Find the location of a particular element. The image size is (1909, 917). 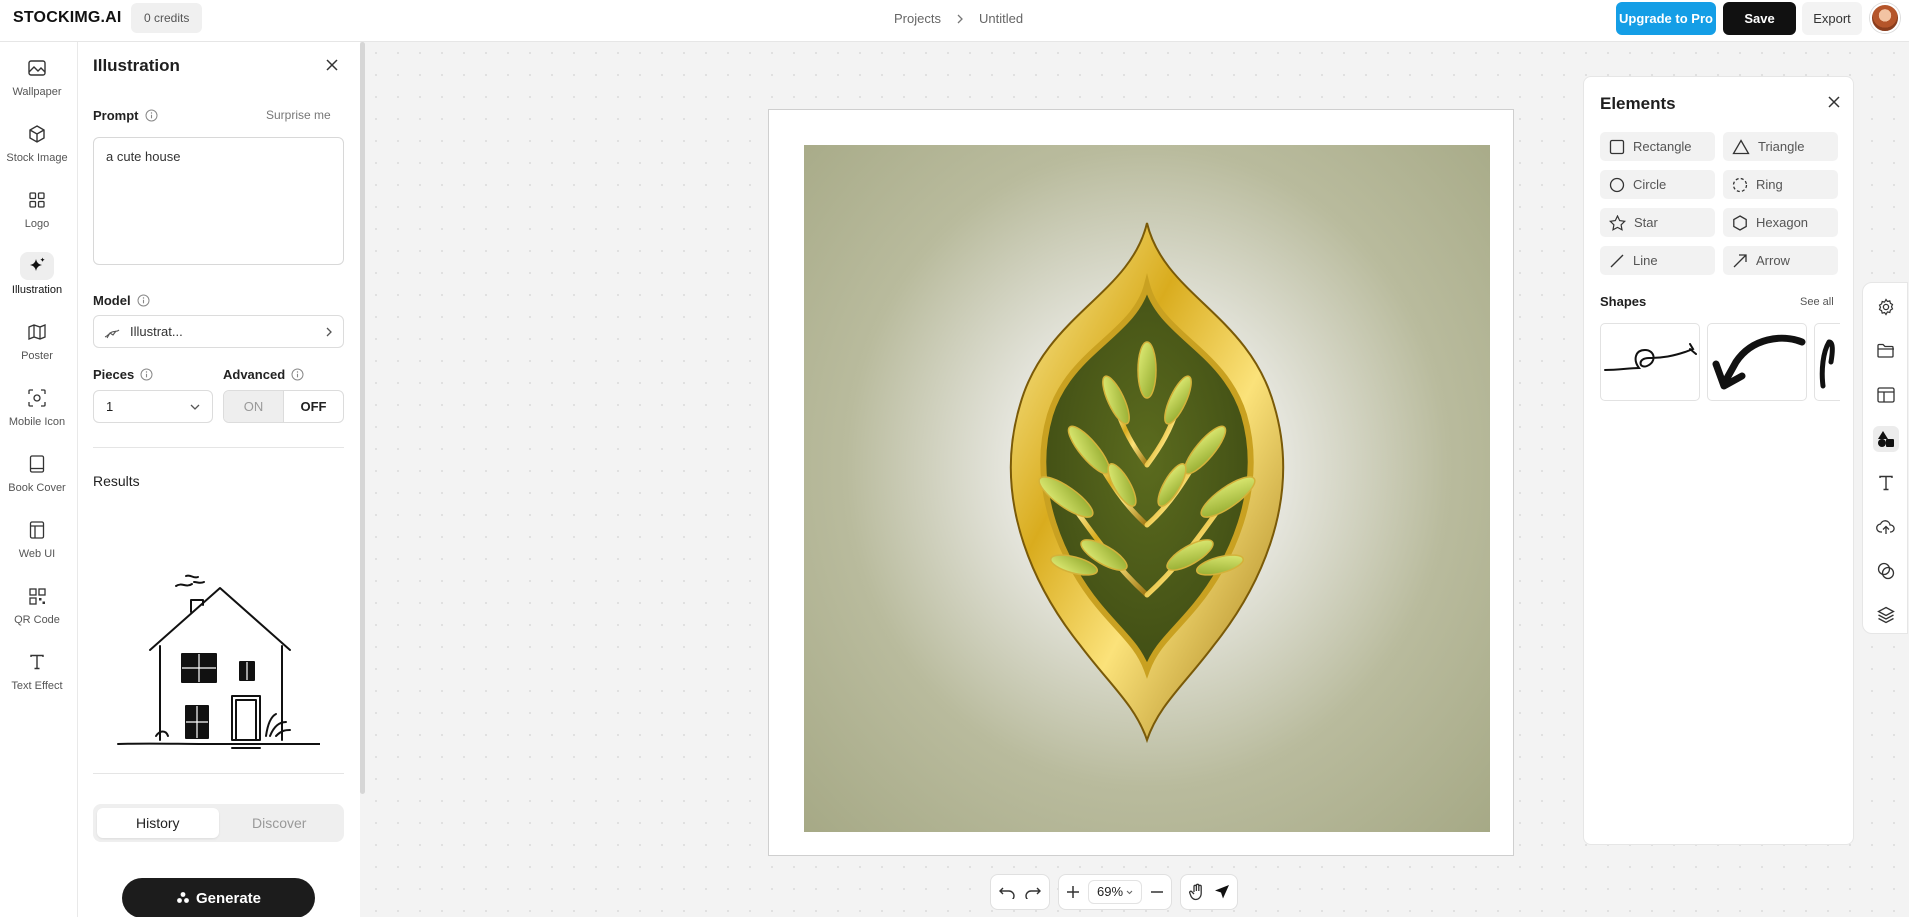

shape-hexagon-button: Hexagon is located at coordinates (1780, 222).